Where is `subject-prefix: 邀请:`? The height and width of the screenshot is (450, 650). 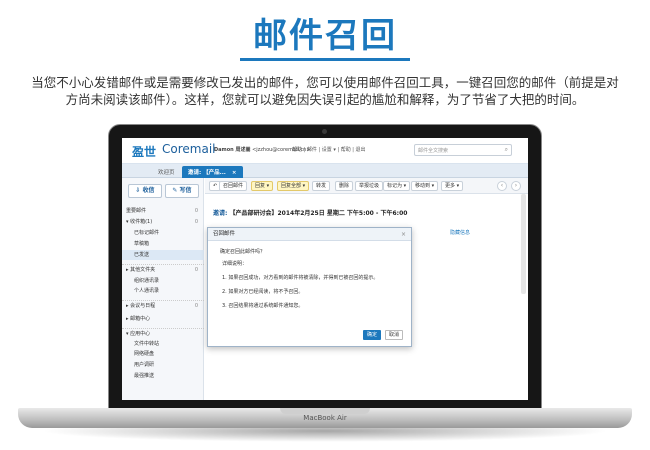
subject-prefix: 邀请: is located at coordinates (220, 213).